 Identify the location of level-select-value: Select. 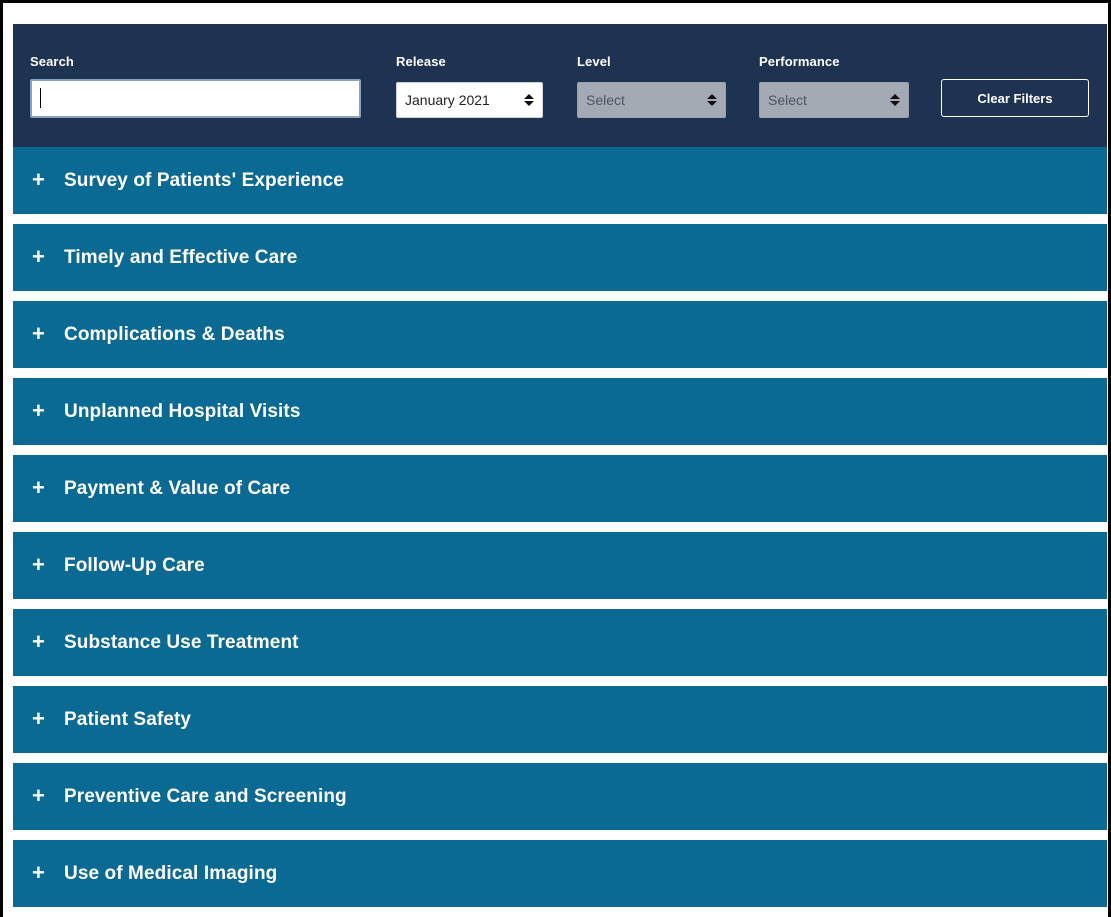
(605, 100).